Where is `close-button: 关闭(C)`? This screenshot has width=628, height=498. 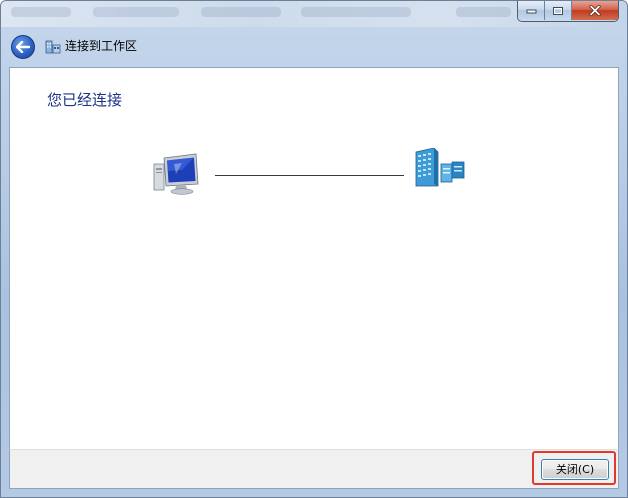
close-button: 关闭(C) is located at coordinates (575, 469).